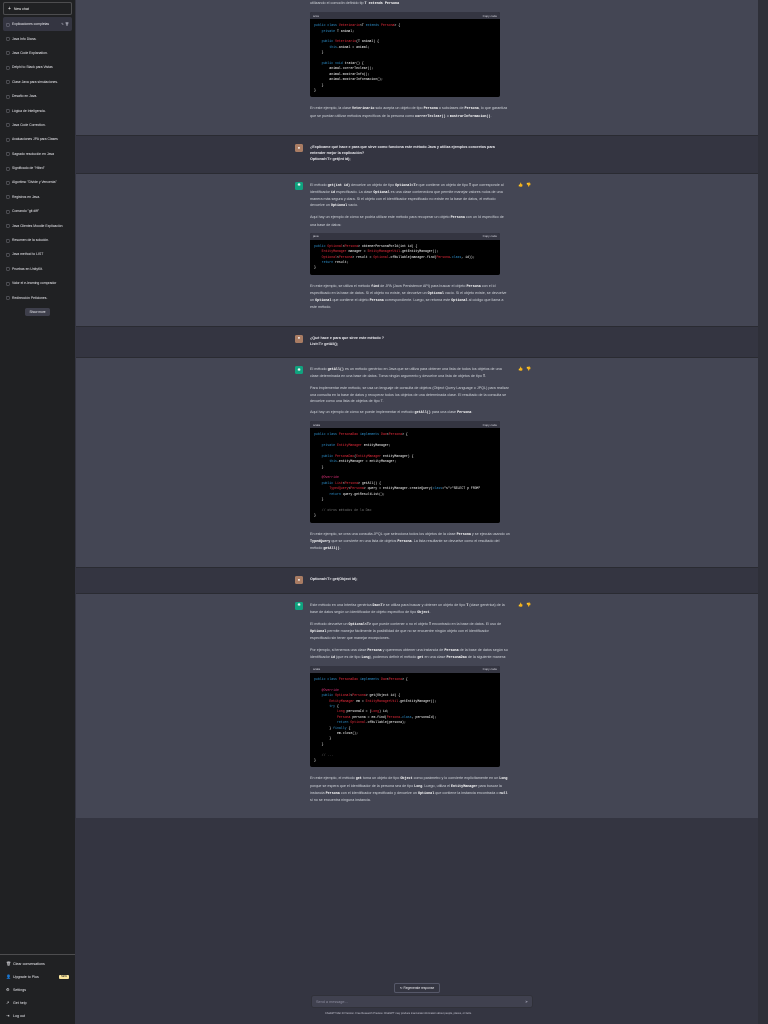  What do you see at coordinates (28, 254) in the screenshot?
I see `conversation-title: Java method to LIST` at bounding box center [28, 254].